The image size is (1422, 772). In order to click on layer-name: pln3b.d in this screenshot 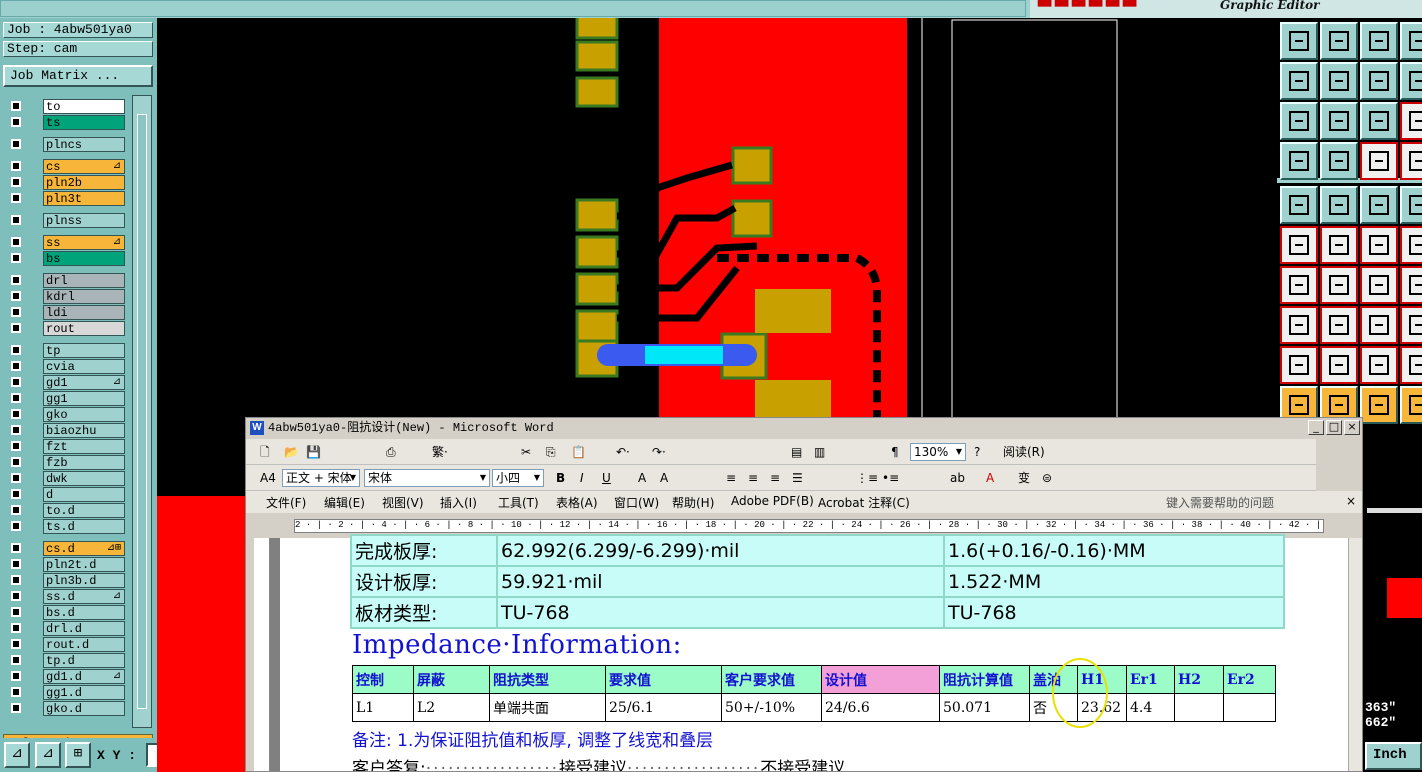, I will do `click(84, 580)`.